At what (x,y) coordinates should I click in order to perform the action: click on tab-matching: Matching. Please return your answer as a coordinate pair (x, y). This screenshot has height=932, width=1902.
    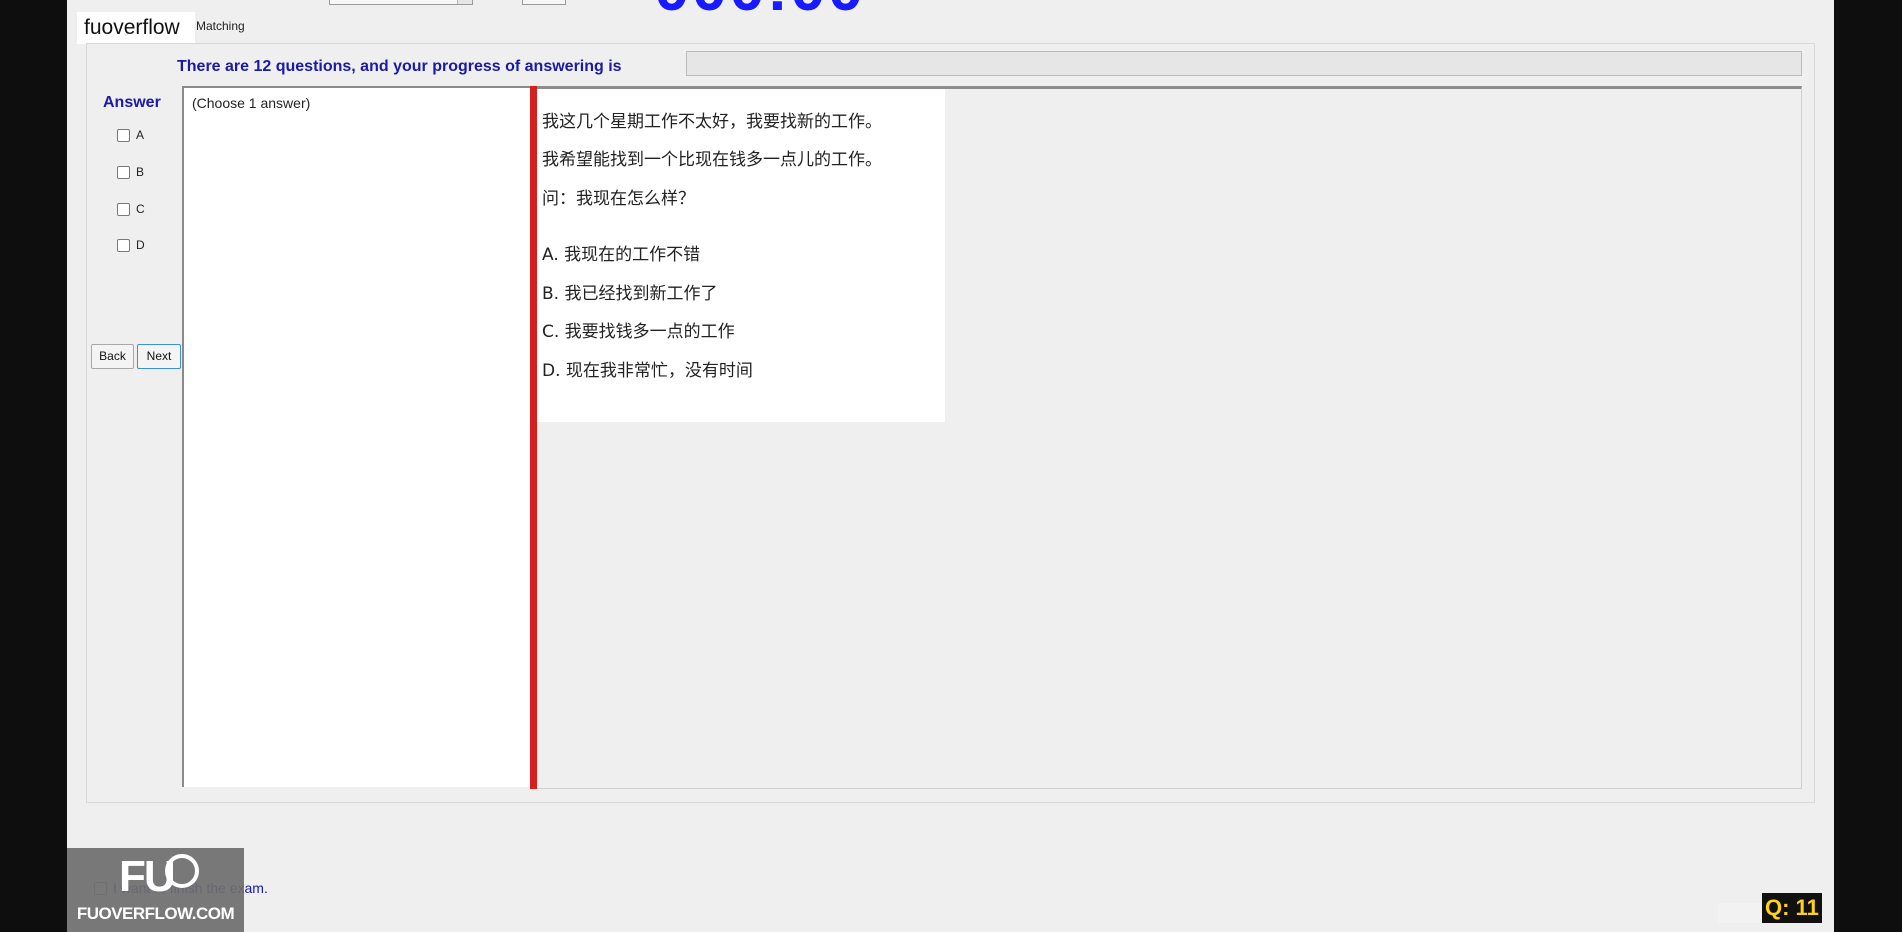
    Looking at the image, I should click on (220, 26).